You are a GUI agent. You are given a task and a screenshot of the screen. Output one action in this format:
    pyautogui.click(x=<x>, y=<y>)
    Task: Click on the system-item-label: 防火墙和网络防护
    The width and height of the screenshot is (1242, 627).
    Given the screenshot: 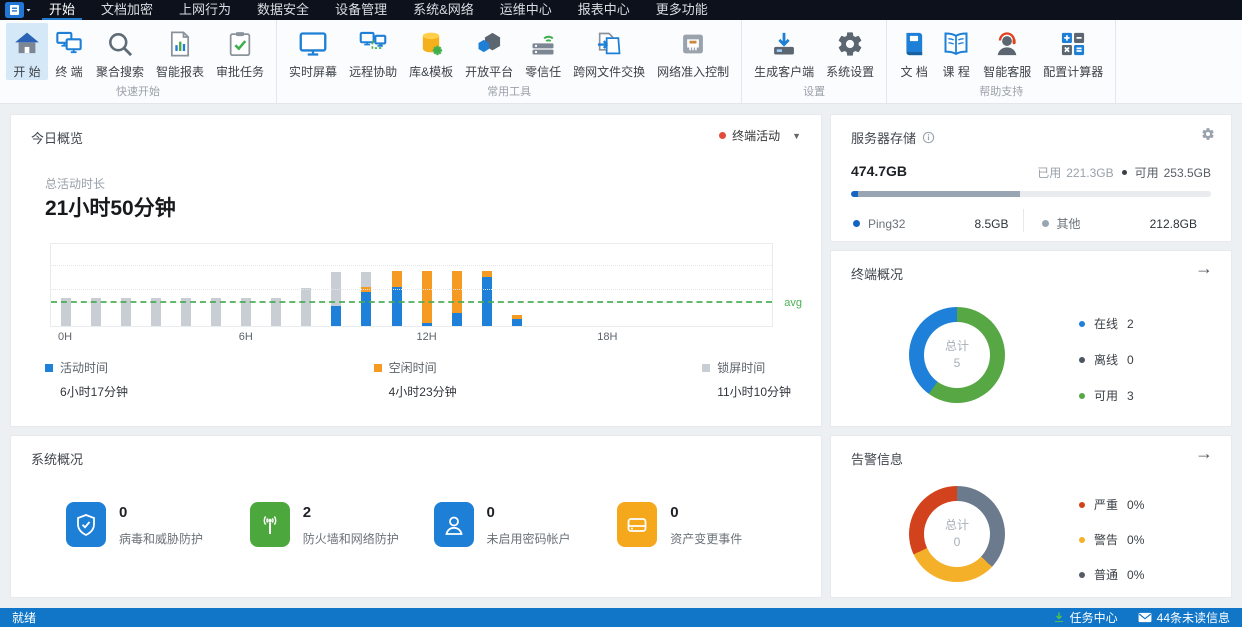 What is the action you would take?
    pyautogui.click(x=350, y=539)
    